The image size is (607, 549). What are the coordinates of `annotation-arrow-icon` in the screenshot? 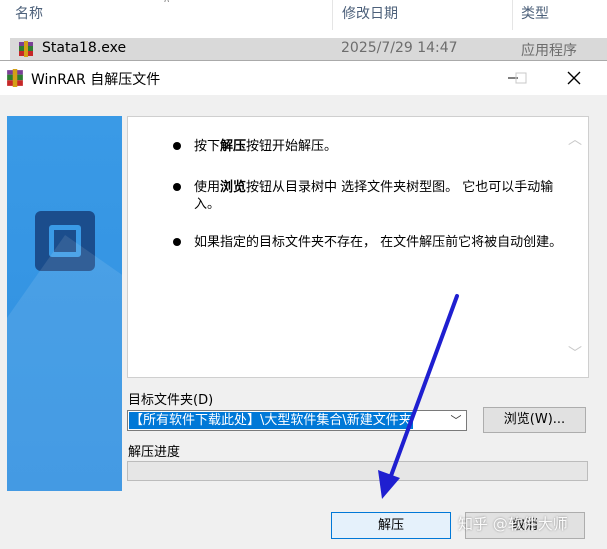 It's located at (418, 396).